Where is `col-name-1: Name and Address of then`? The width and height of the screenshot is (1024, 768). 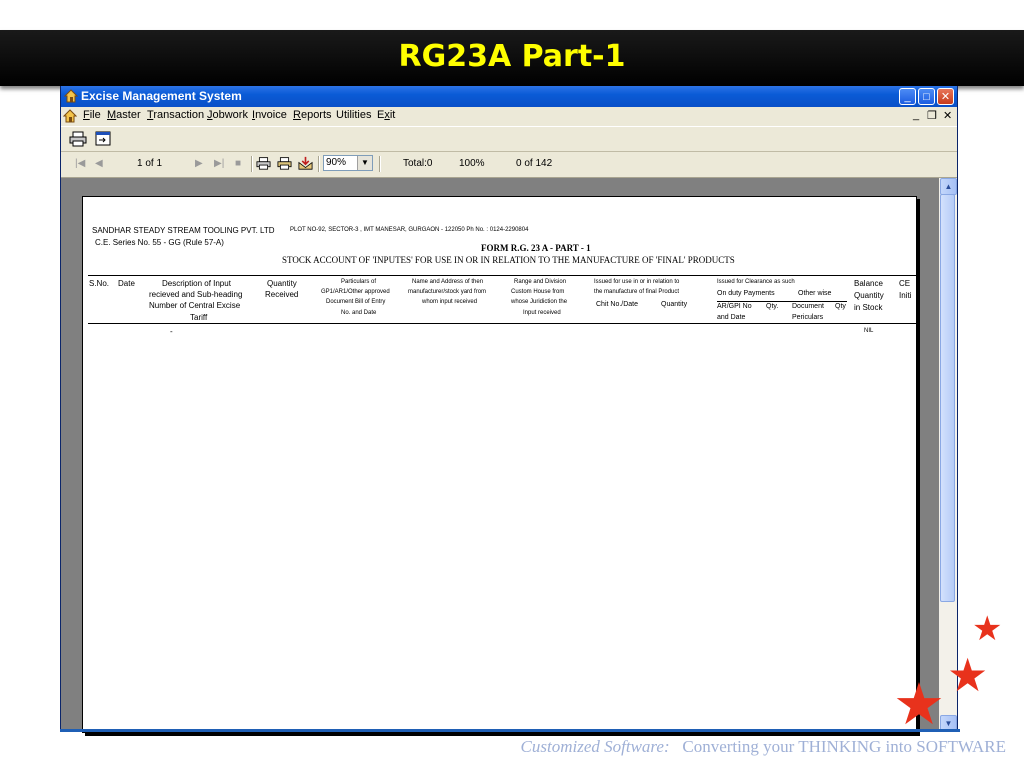 col-name-1: Name and Address of then is located at coordinates (448, 282).